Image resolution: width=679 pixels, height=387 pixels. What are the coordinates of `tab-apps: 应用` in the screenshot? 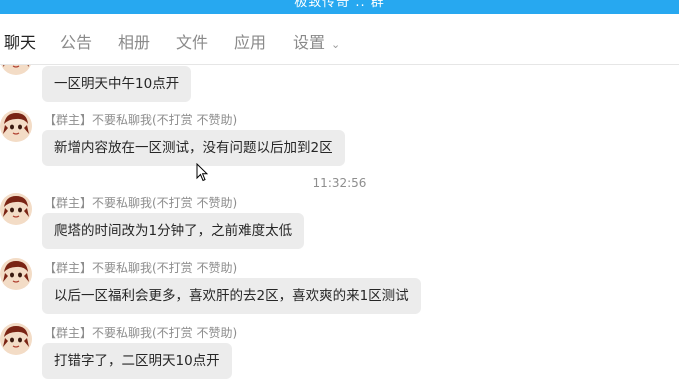 It's located at (250, 43).